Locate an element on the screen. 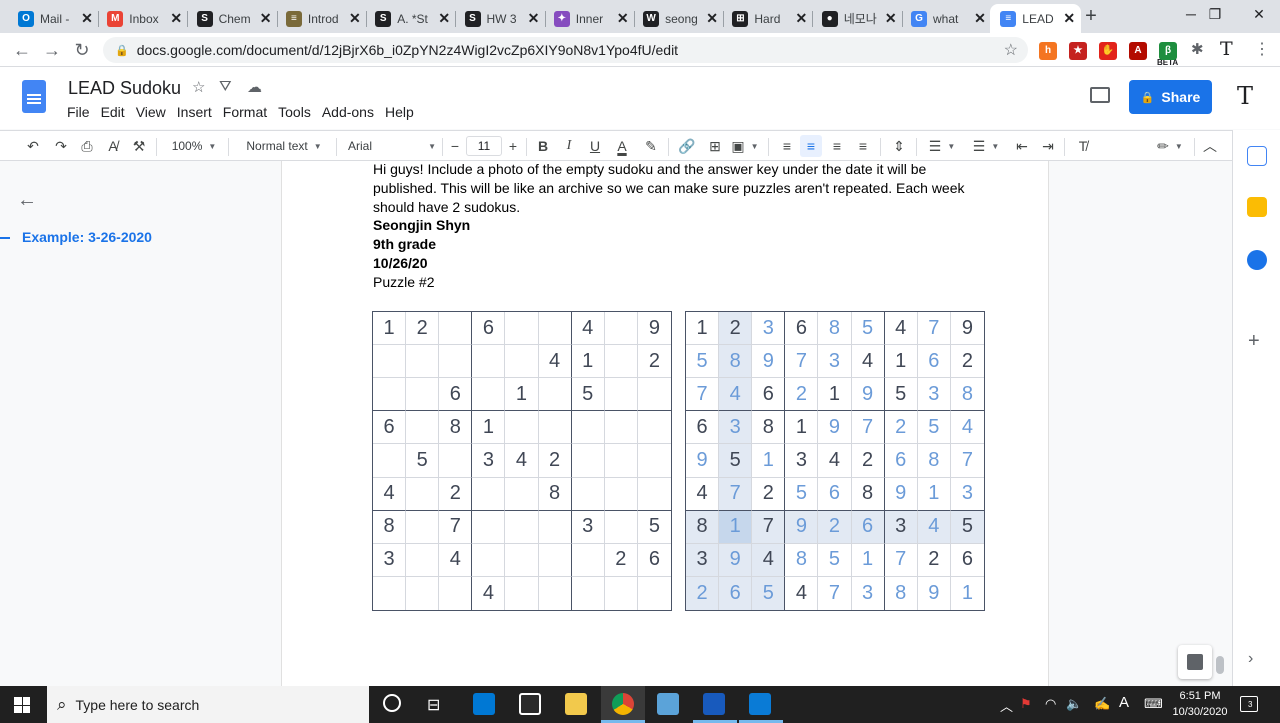  account-avatar: T is located at coordinates (1245, 96).